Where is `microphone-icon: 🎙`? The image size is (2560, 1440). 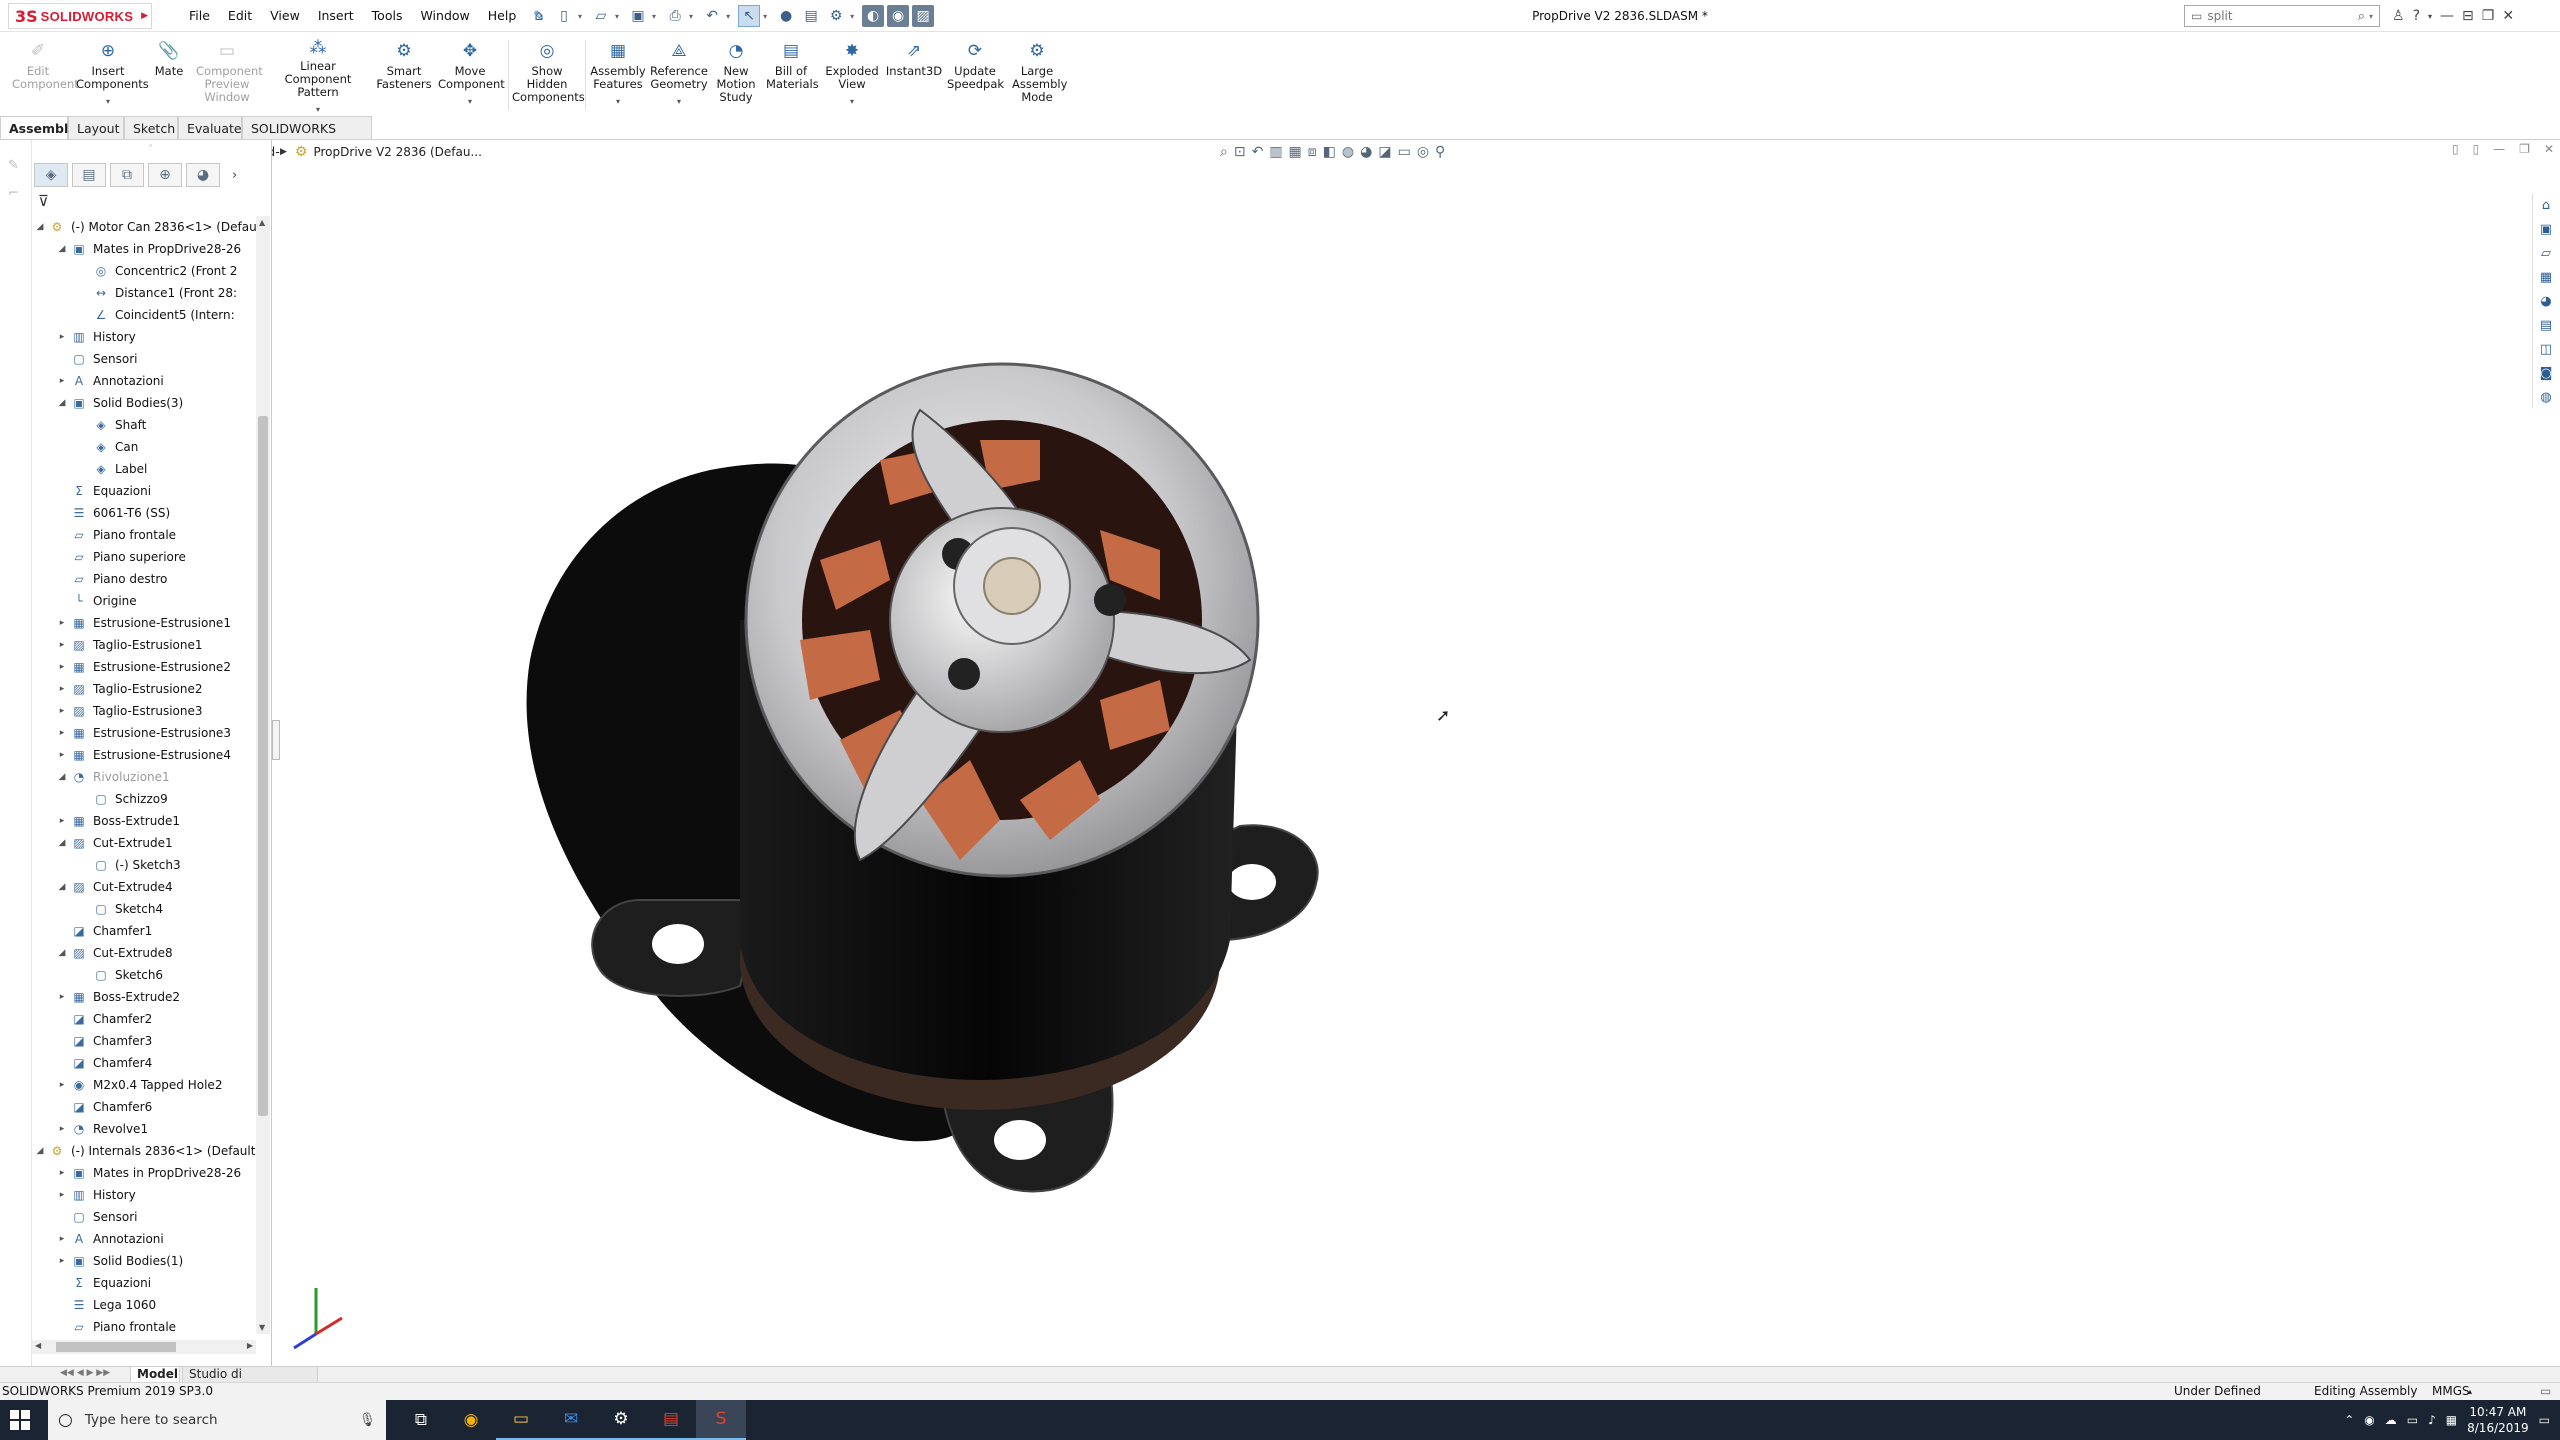
microphone-icon: 🎙 is located at coordinates (367, 1420).